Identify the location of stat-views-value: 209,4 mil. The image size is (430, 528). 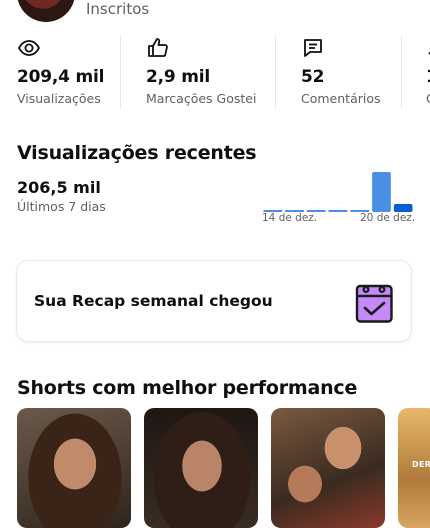
(61, 77).